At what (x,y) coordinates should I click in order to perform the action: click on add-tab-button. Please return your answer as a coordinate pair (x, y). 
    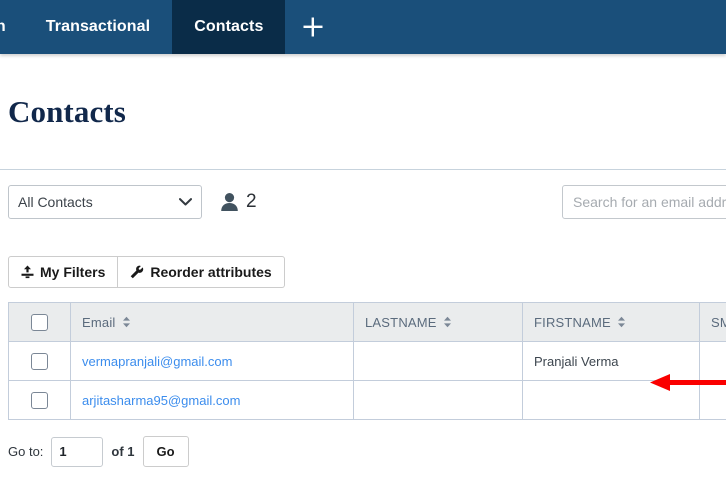
    Looking at the image, I should click on (313, 27).